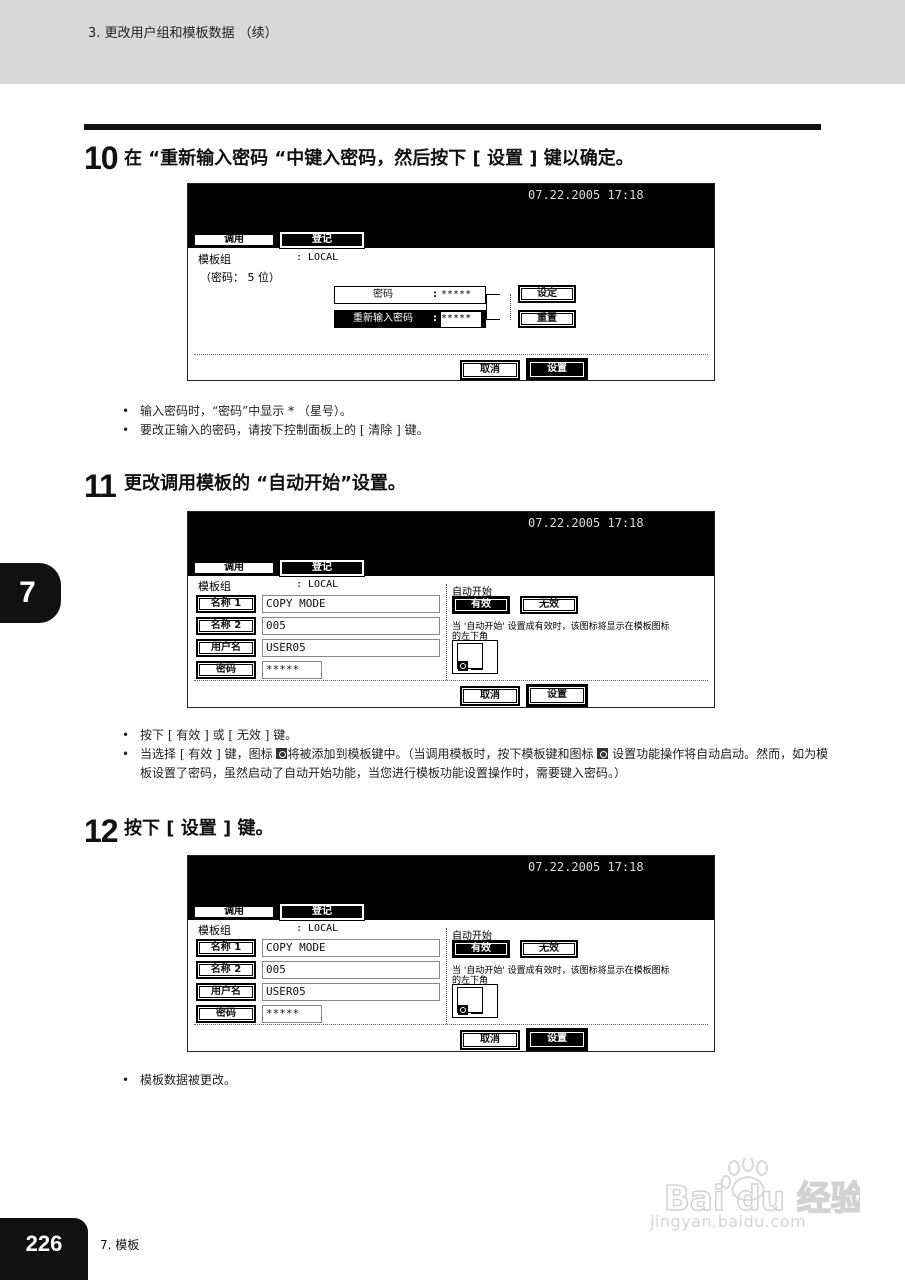 This screenshot has width=905, height=1280. What do you see at coordinates (461, 319) in the screenshot?
I see `reenter-password-value: *****` at bounding box center [461, 319].